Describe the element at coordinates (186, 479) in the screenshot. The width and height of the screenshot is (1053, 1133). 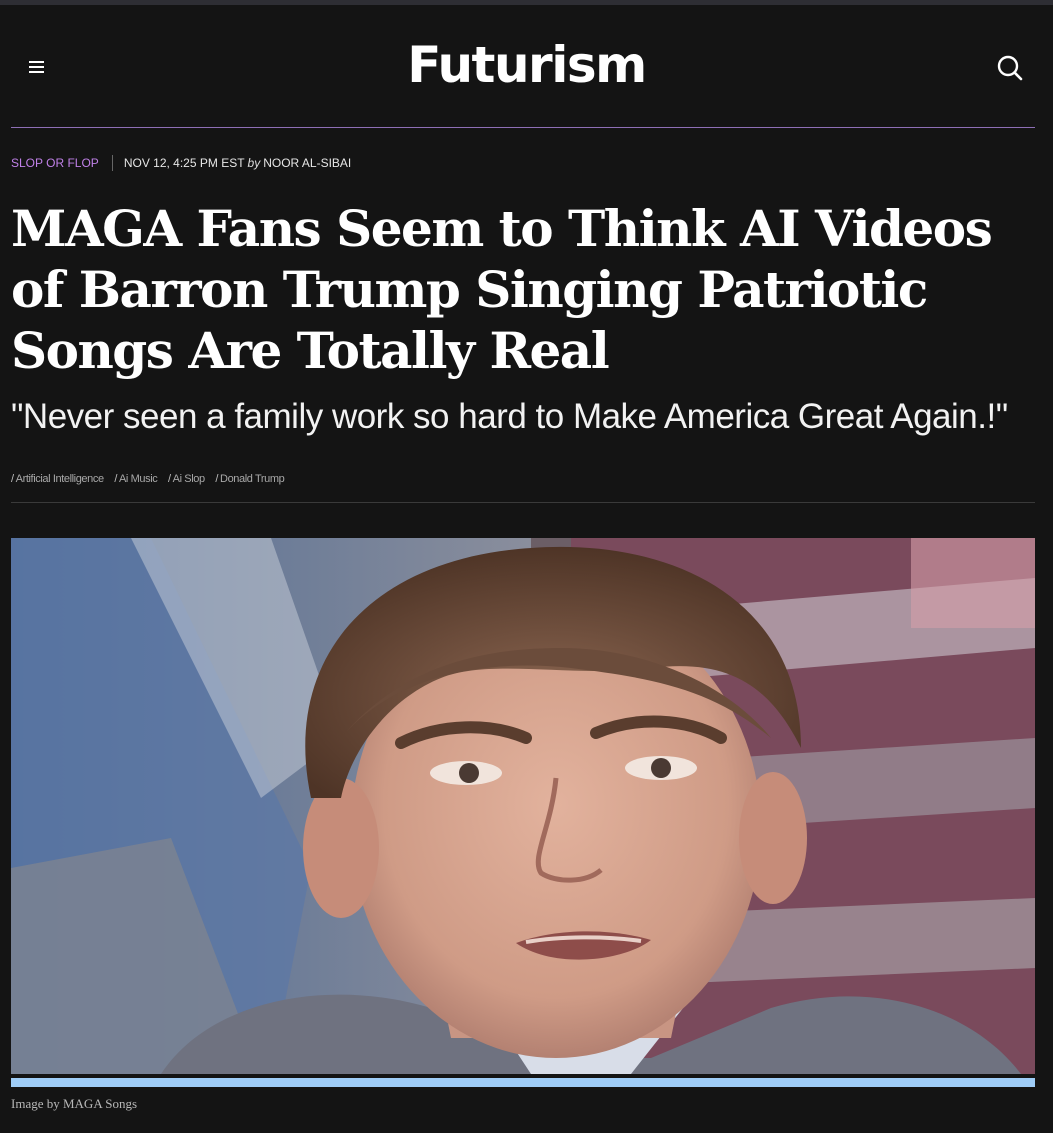
I see `tag-link: / Ai Slop` at that location.